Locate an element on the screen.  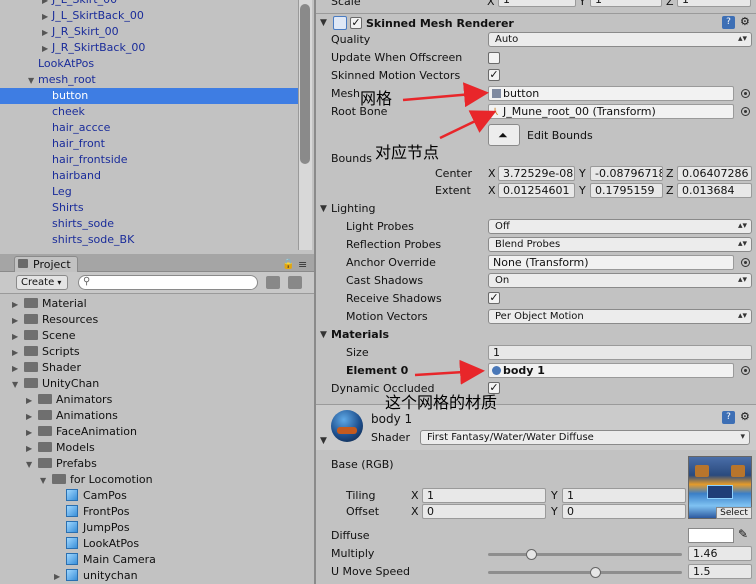
mesh-arrow is located at coordinates (445, 95).